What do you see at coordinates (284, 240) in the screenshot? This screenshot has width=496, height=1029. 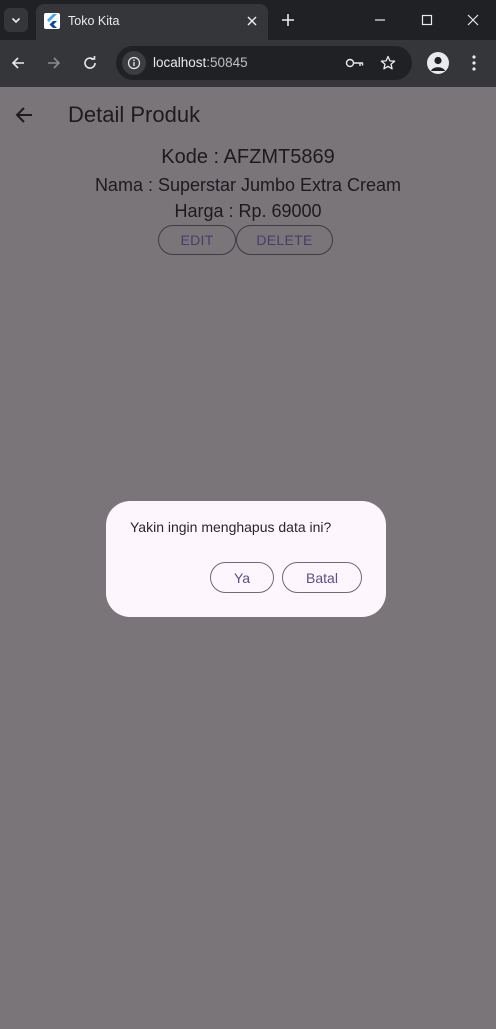 I see `delete-button: DELETE` at bounding box center [284, 240].